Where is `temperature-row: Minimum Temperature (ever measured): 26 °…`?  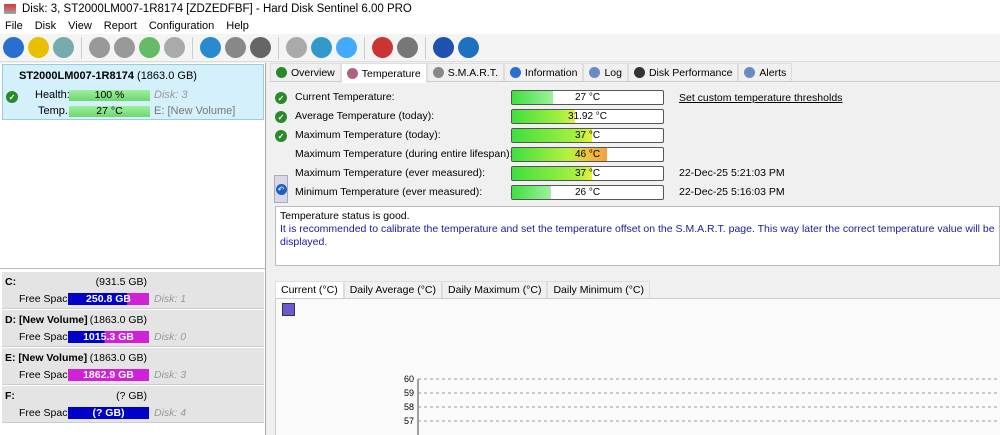 temperature-row: Minimum Temperature (ever measured): 26 °… is located at coordinates (635, 193).